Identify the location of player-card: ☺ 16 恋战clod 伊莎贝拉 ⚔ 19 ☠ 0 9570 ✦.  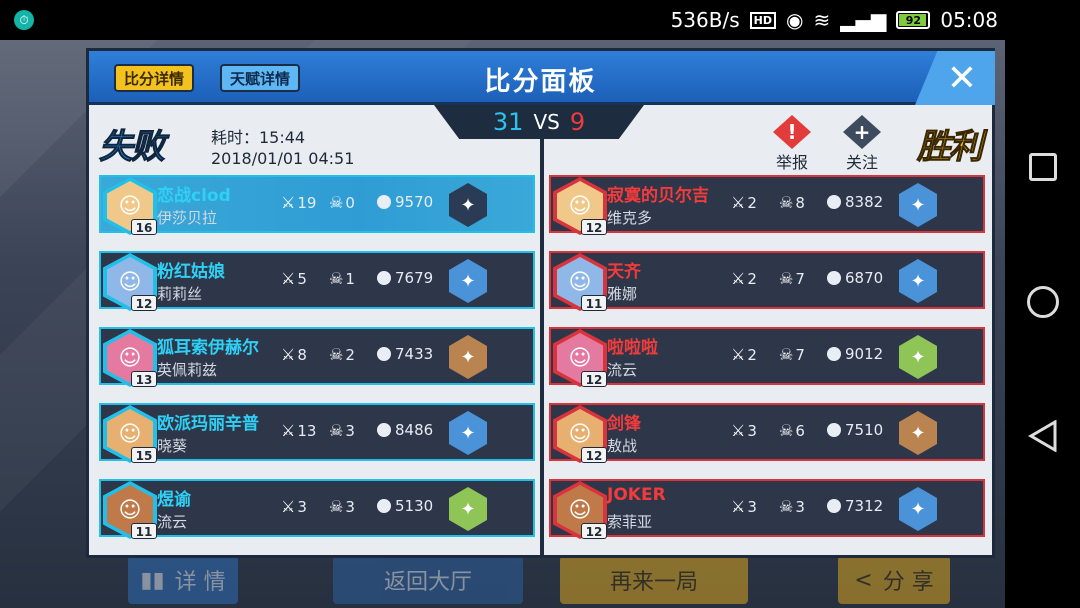
(317, 205).